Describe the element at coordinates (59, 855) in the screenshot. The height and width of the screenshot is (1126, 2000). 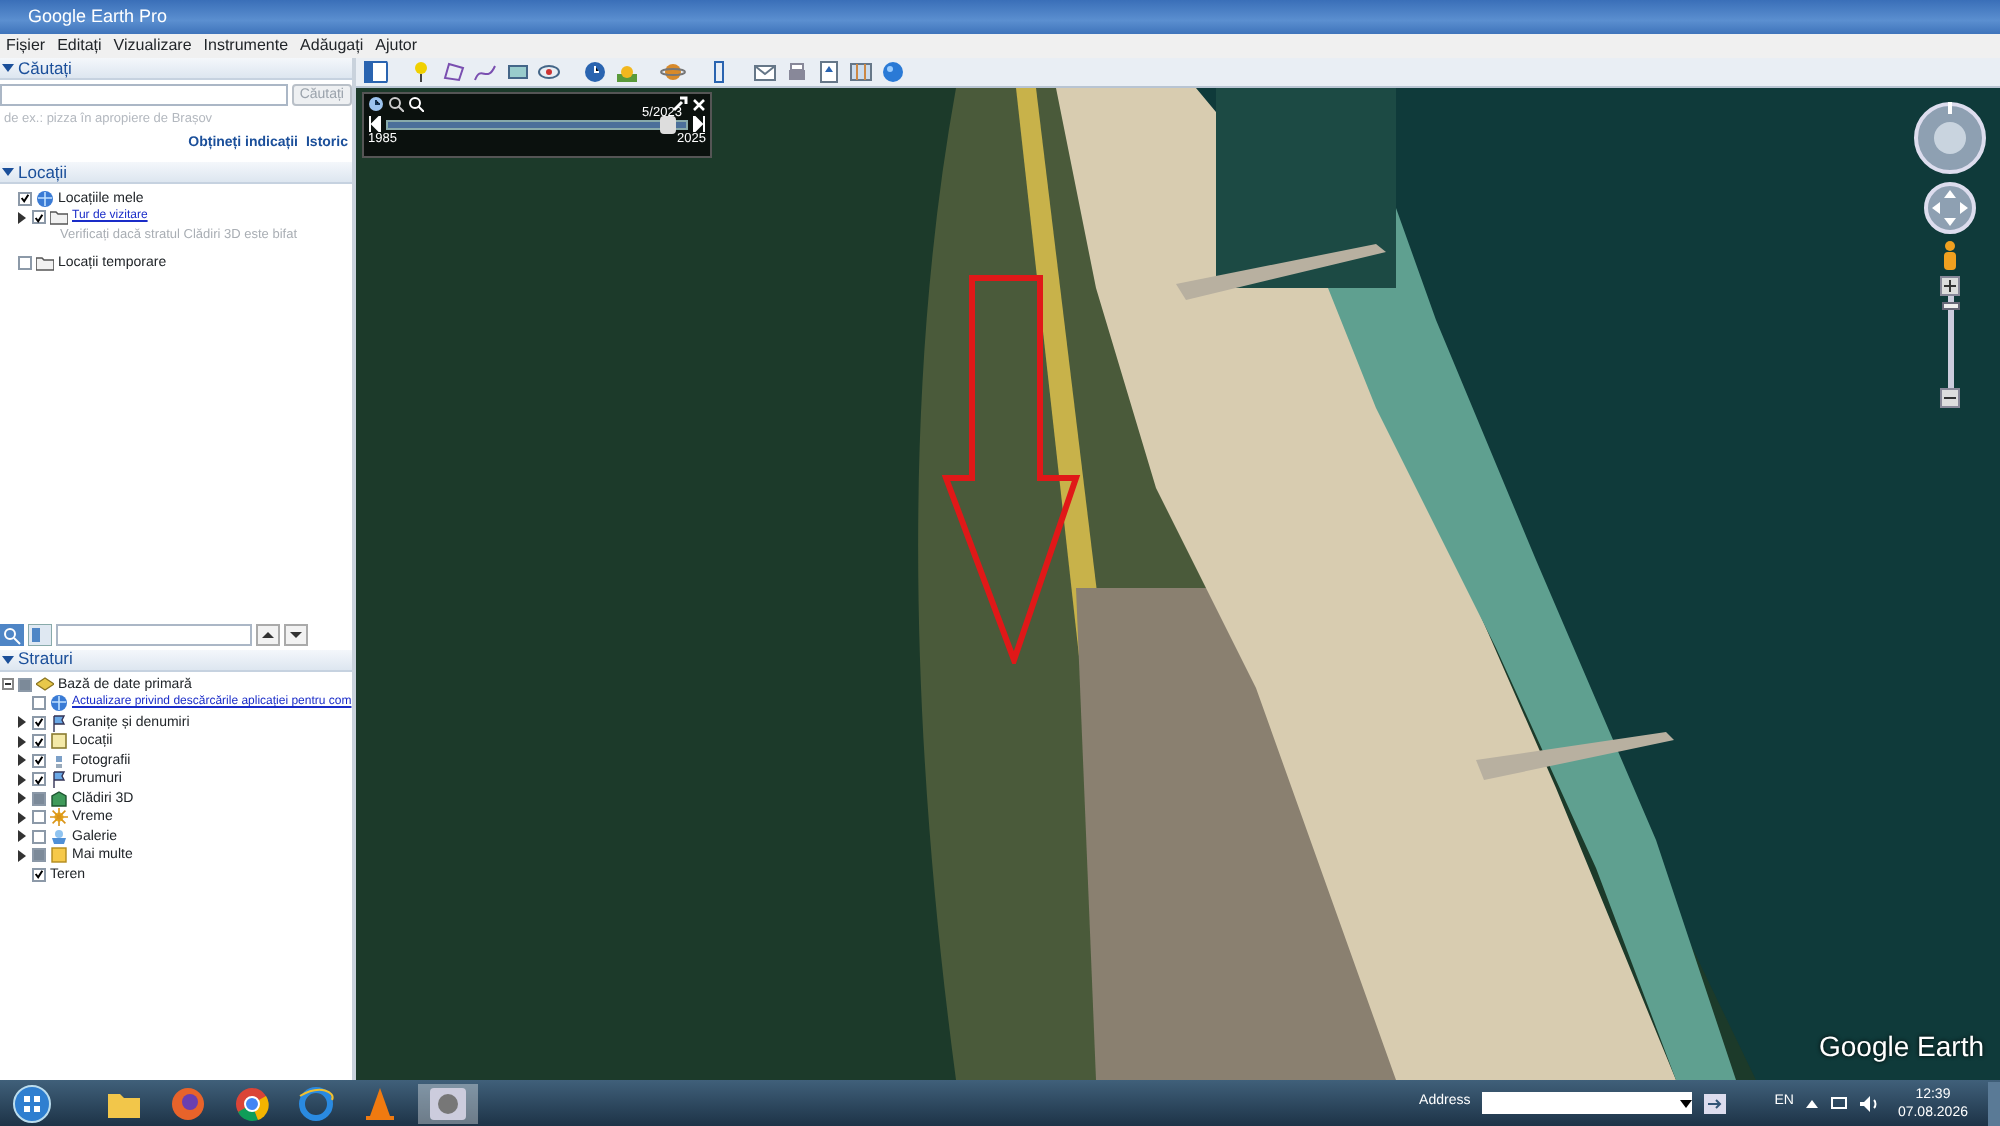
I see `note-icon` at that location.